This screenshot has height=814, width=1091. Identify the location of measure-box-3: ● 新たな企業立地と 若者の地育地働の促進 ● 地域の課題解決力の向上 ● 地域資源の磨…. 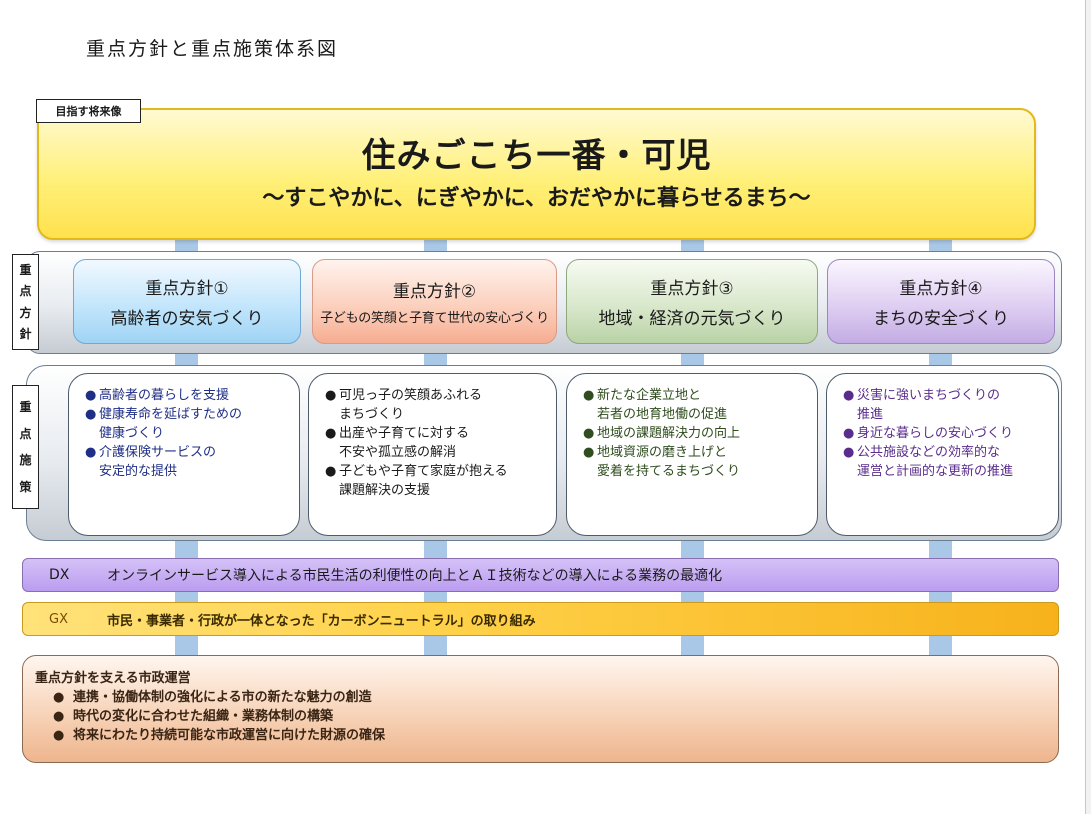
(692, 454).